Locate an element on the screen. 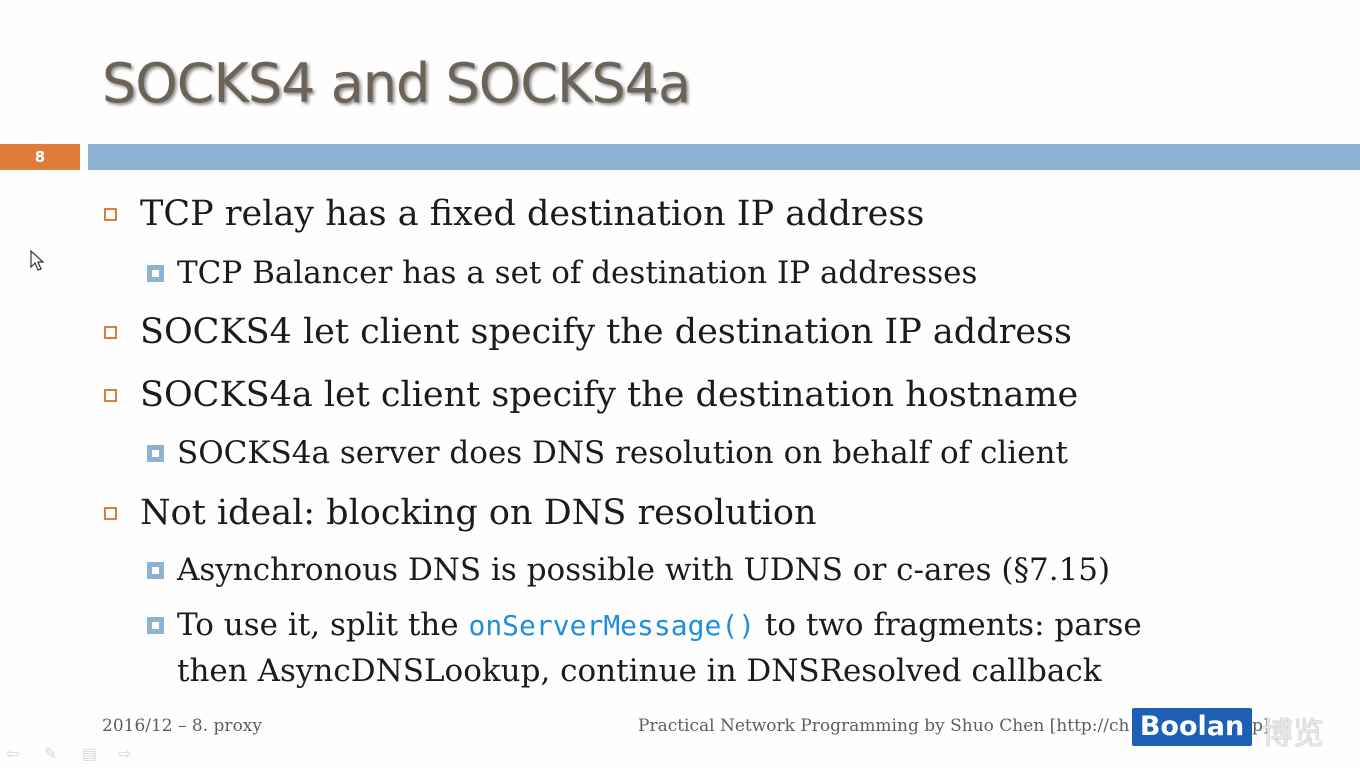 Image resolution: width=1360 pixels, height=768 pixels. slide-number: 8 is located at coordinates (40, 157).